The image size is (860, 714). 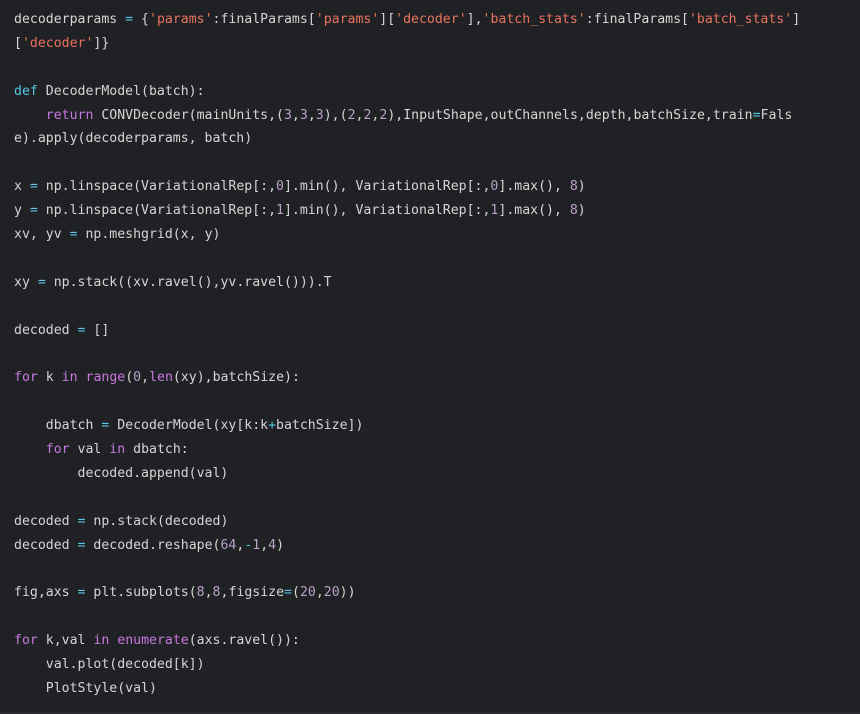 What do you see at coordinates (287, 115) in the screenshot?
I see `code-number: 3` at bounding box center [287, 115].